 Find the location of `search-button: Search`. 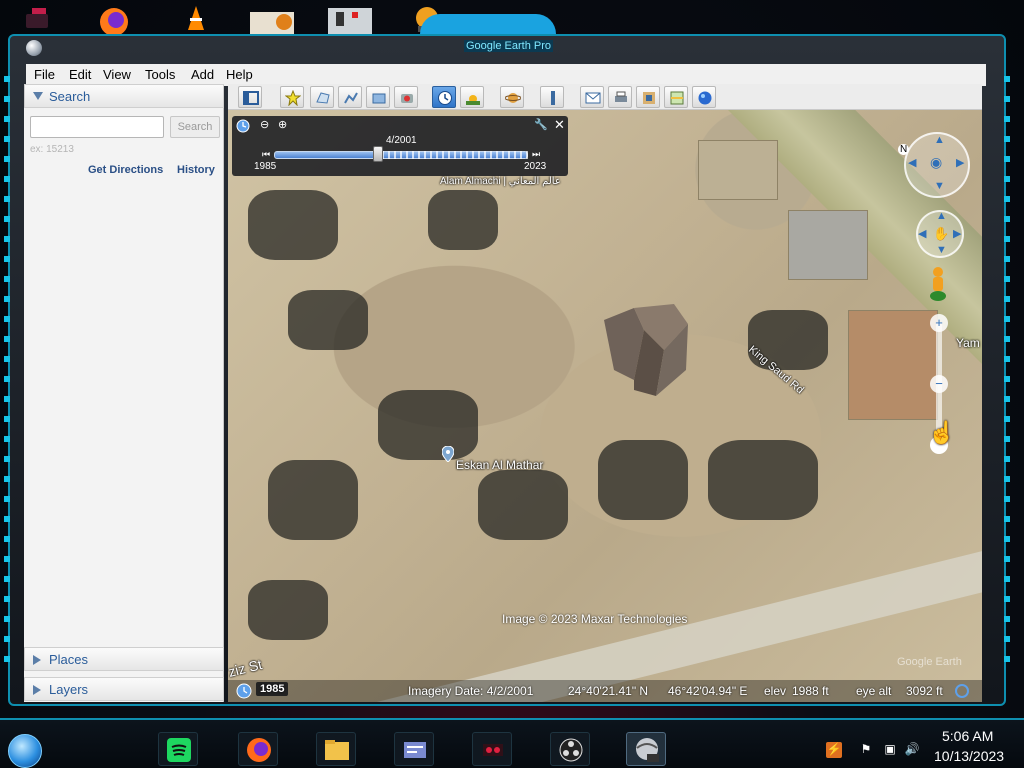

search-button: Search is located at coordinates (195, 127).